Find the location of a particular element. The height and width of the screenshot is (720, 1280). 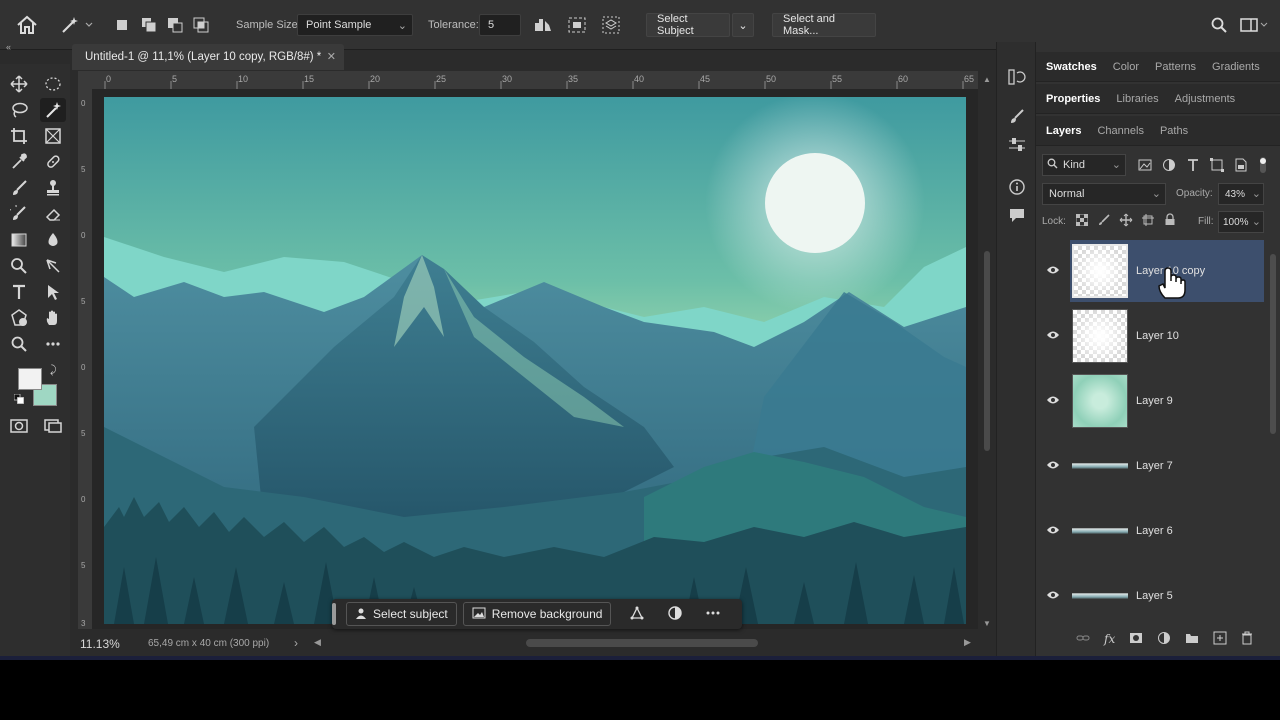

zoom-level: 11.13% is located at coordinates (100, 644).